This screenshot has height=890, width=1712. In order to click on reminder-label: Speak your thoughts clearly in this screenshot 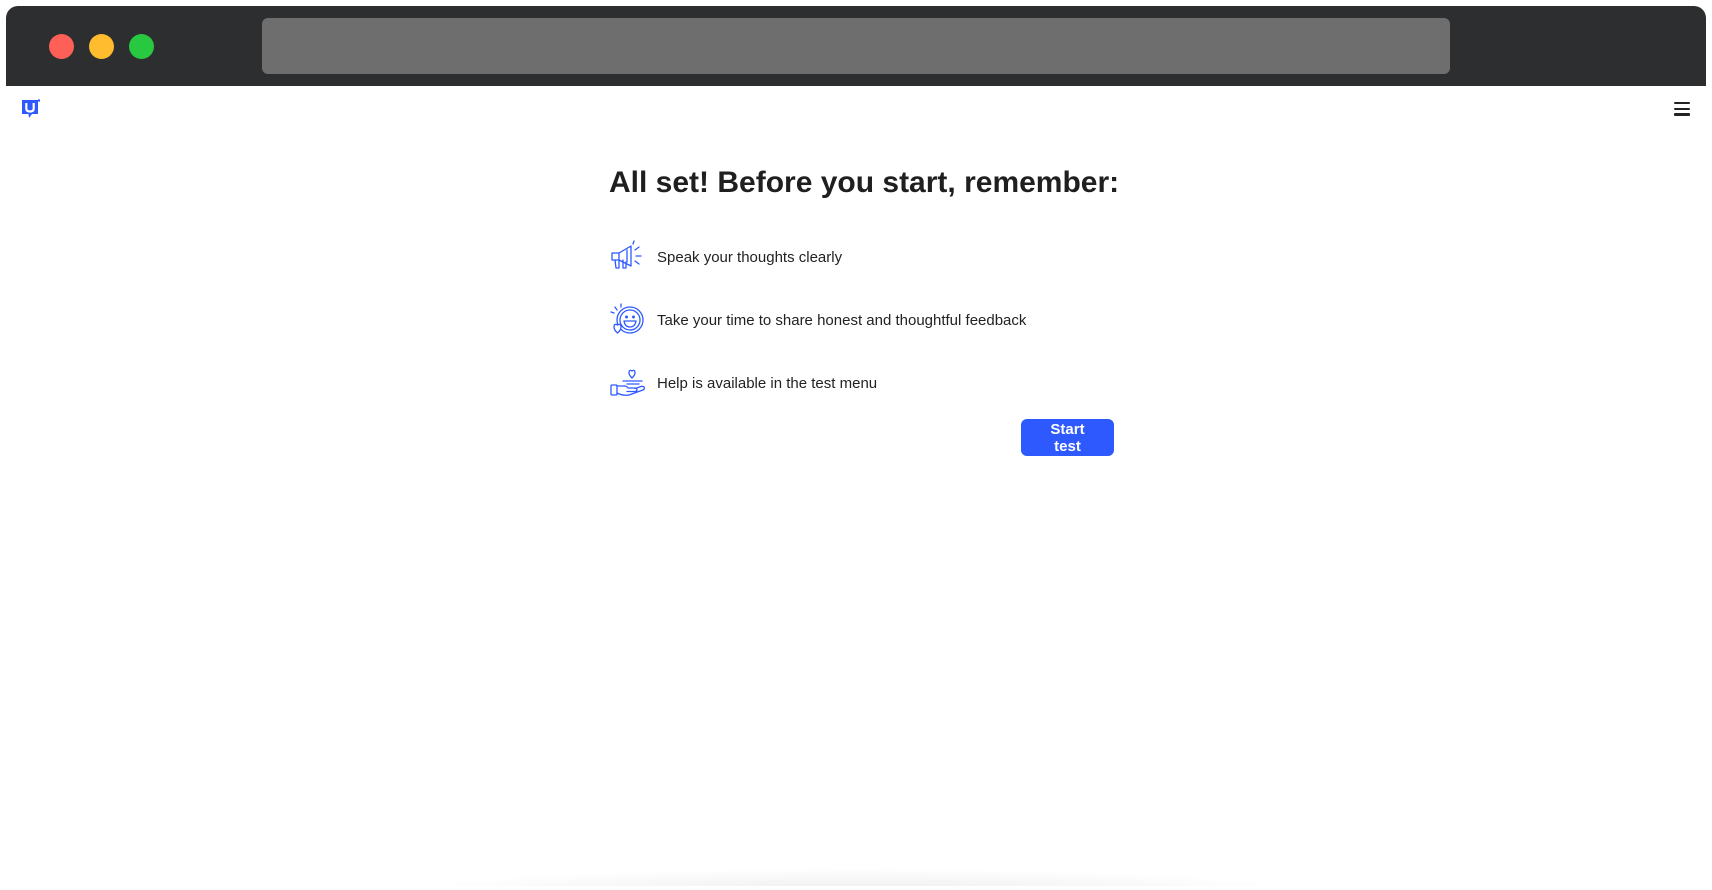, I will do `click(750, 257)`.